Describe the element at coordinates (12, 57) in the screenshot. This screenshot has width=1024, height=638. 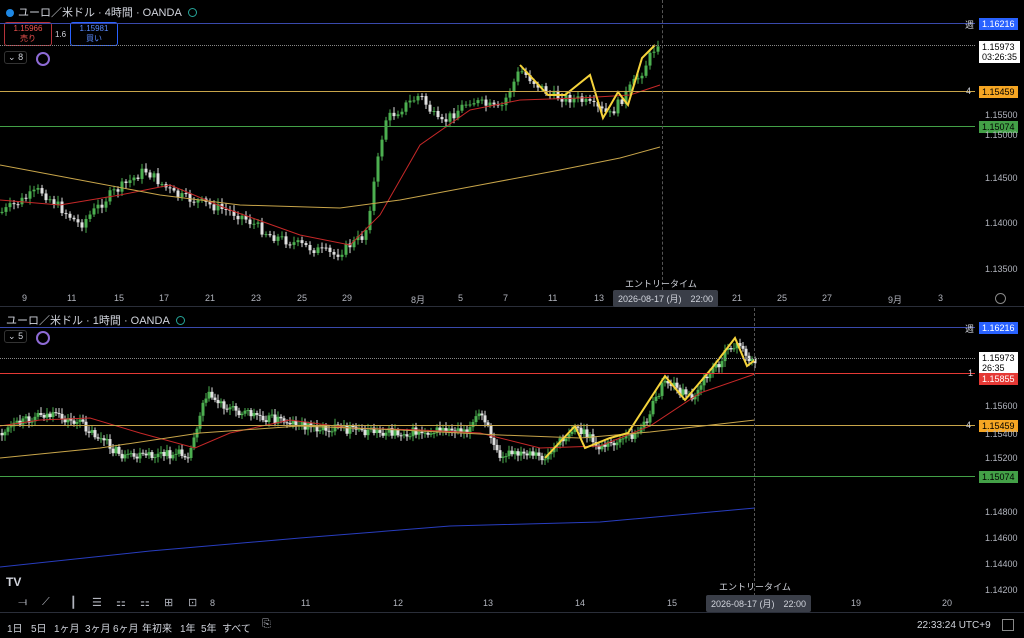
I see `chevron-down-icon: ⌄` at that location.